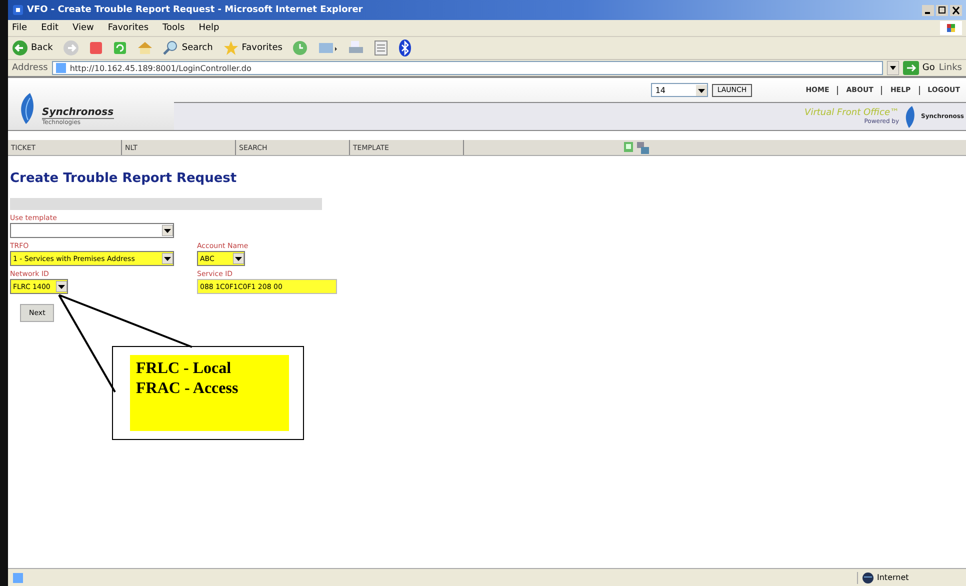  I want to click on address-label: Address, so click(30, 68).